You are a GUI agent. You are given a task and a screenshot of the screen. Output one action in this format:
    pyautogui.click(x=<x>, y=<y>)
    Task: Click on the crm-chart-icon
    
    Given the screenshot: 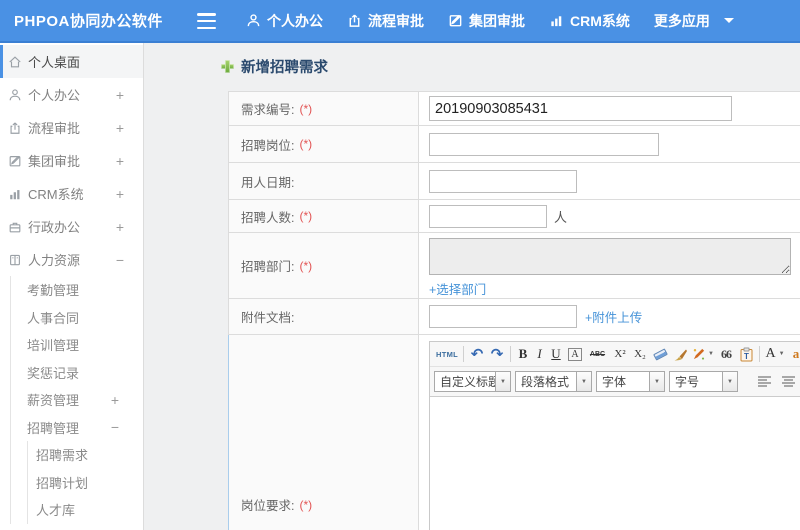 What is the action you would take?
    pyautogui.click(x=15, y=194)
    